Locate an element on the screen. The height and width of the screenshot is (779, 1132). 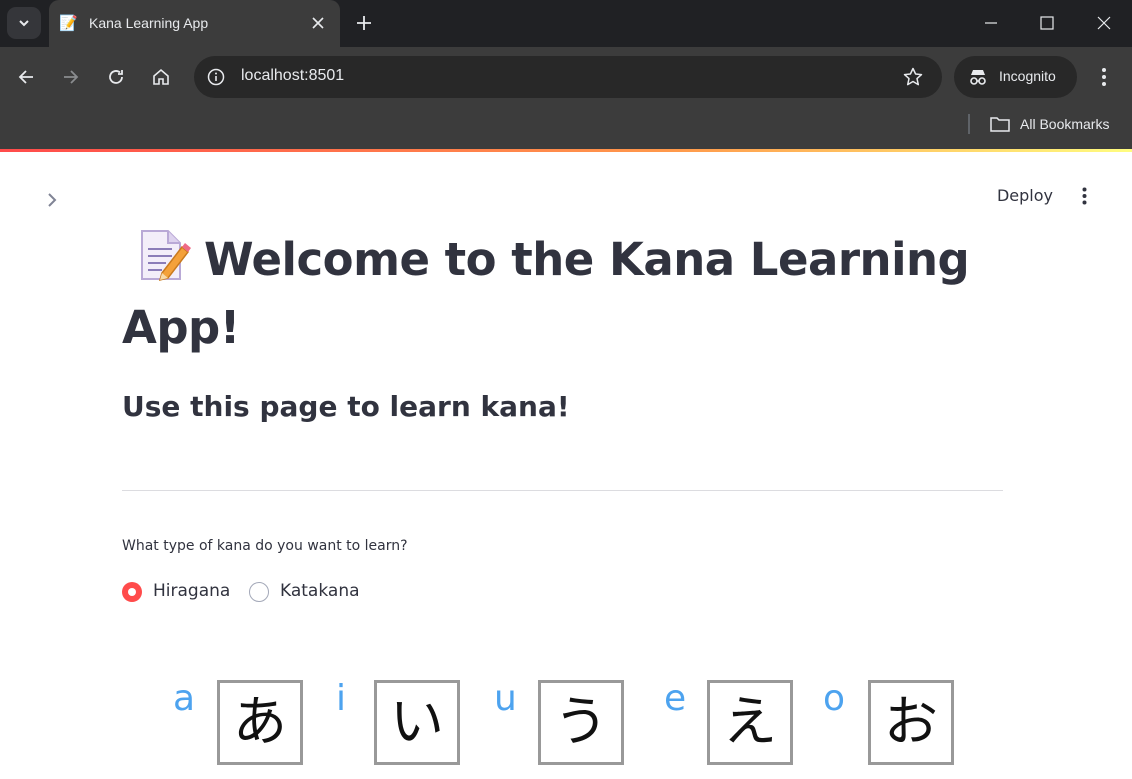
radio-option-label: Hiragana is located at coordinates (192, 591).